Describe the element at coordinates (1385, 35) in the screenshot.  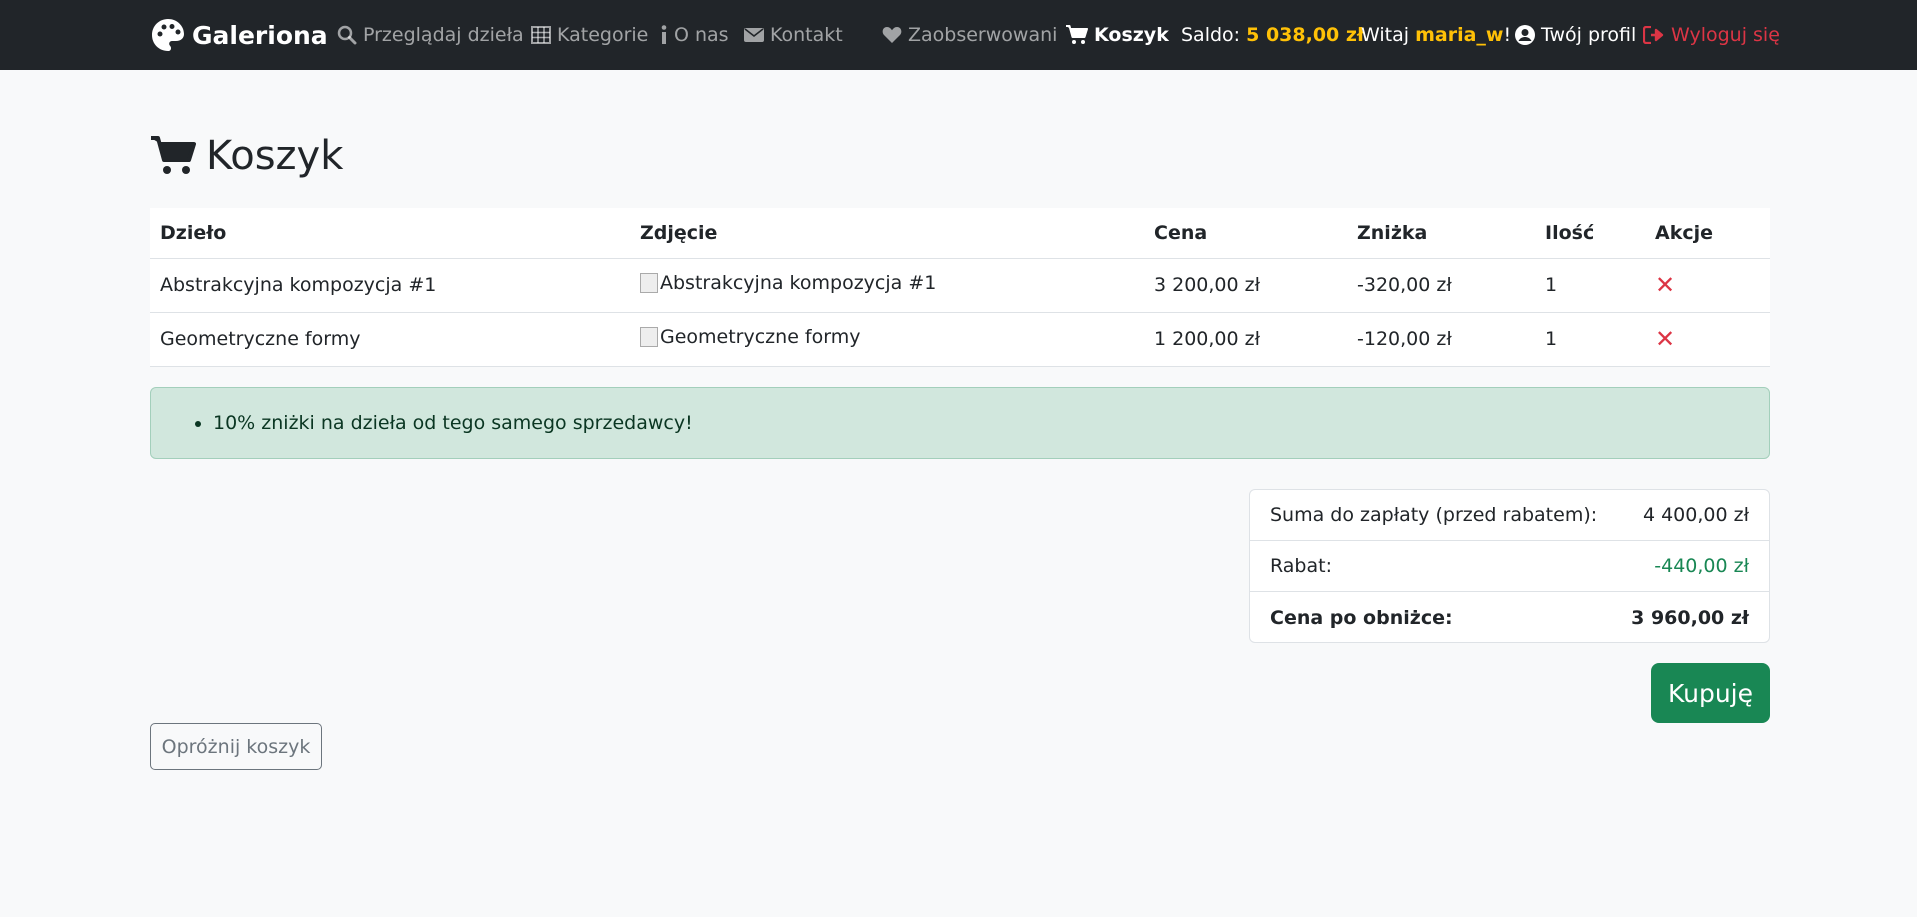
I see `greeting-label: Witaj` at that location.